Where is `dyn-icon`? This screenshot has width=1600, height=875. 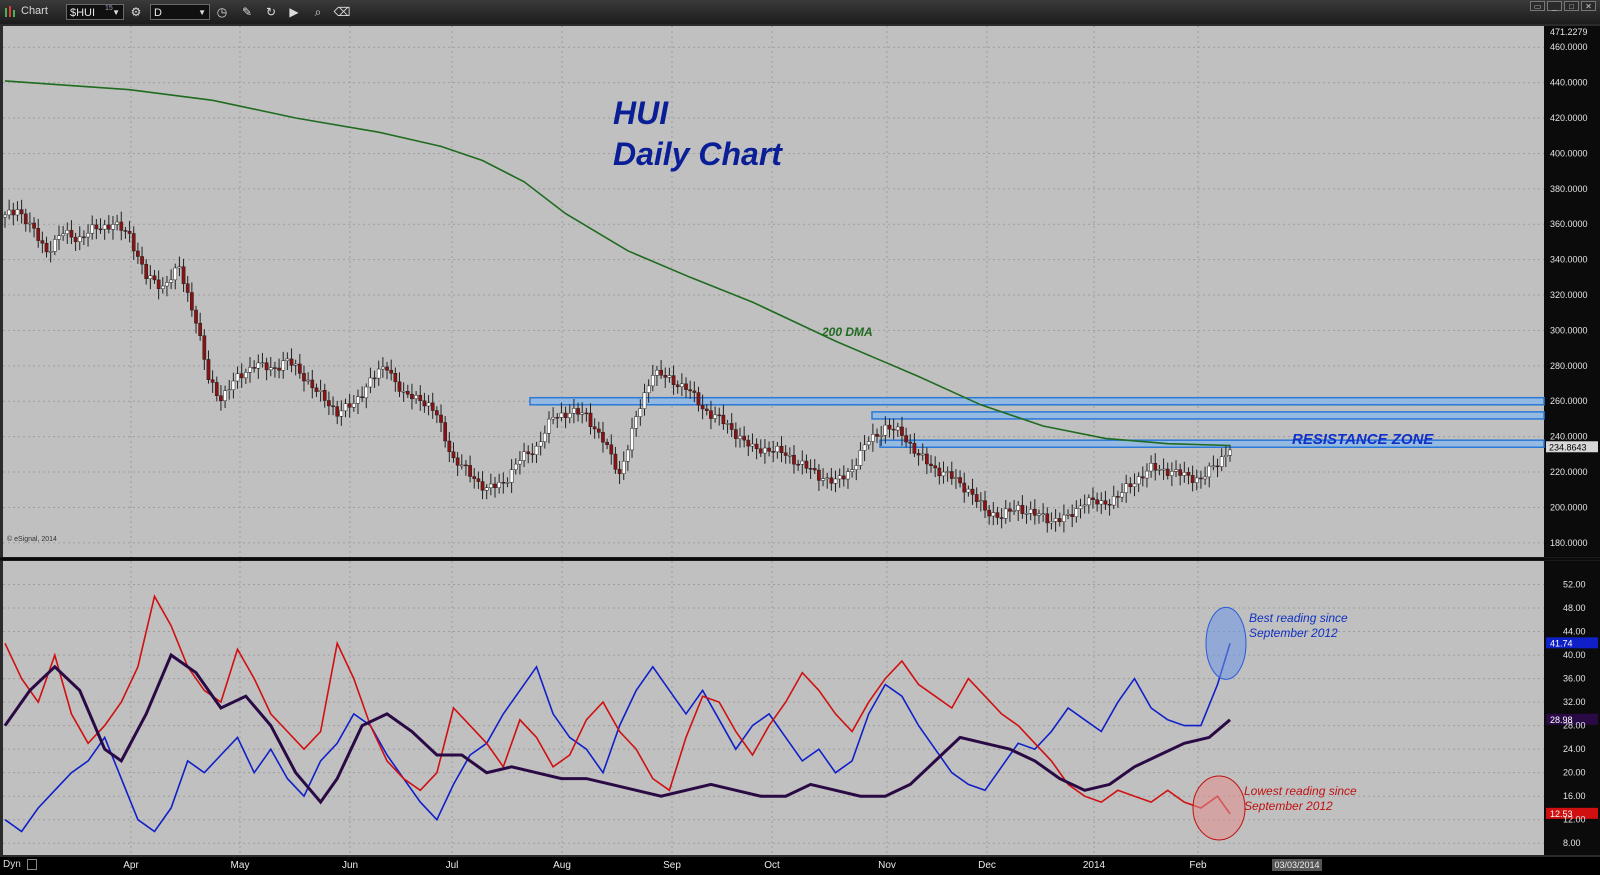 dyn-icon is located at coordinates (32, 864).